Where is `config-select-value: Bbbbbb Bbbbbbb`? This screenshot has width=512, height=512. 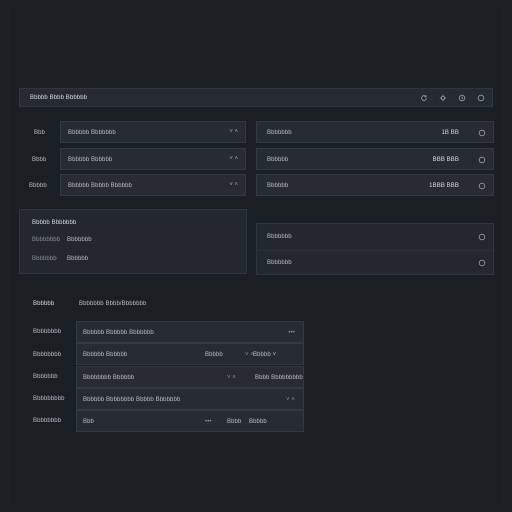
config-select-value: Bbbbbb Bbbbbbb is located at coordinates (92, 133).